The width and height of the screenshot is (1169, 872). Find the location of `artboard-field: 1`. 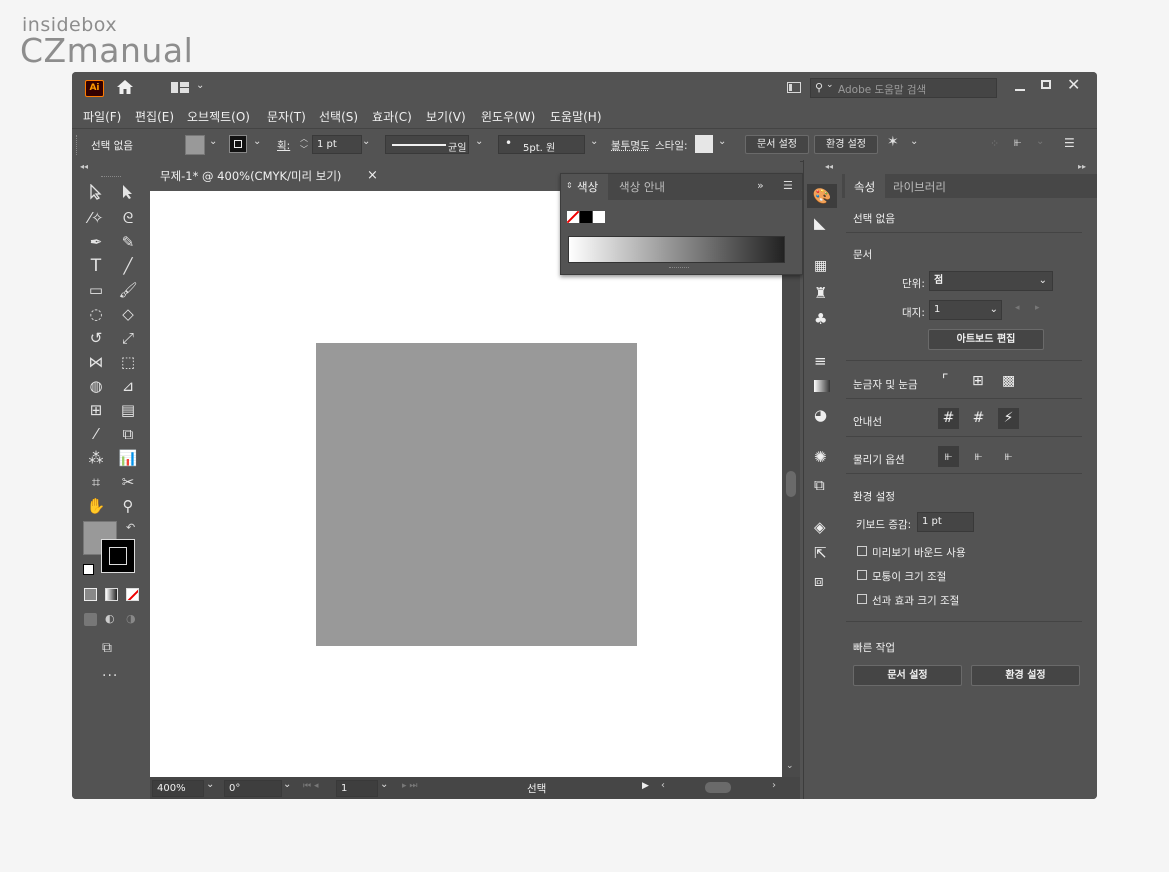

artboard-field: 1 is located at coordinates (357, 788).